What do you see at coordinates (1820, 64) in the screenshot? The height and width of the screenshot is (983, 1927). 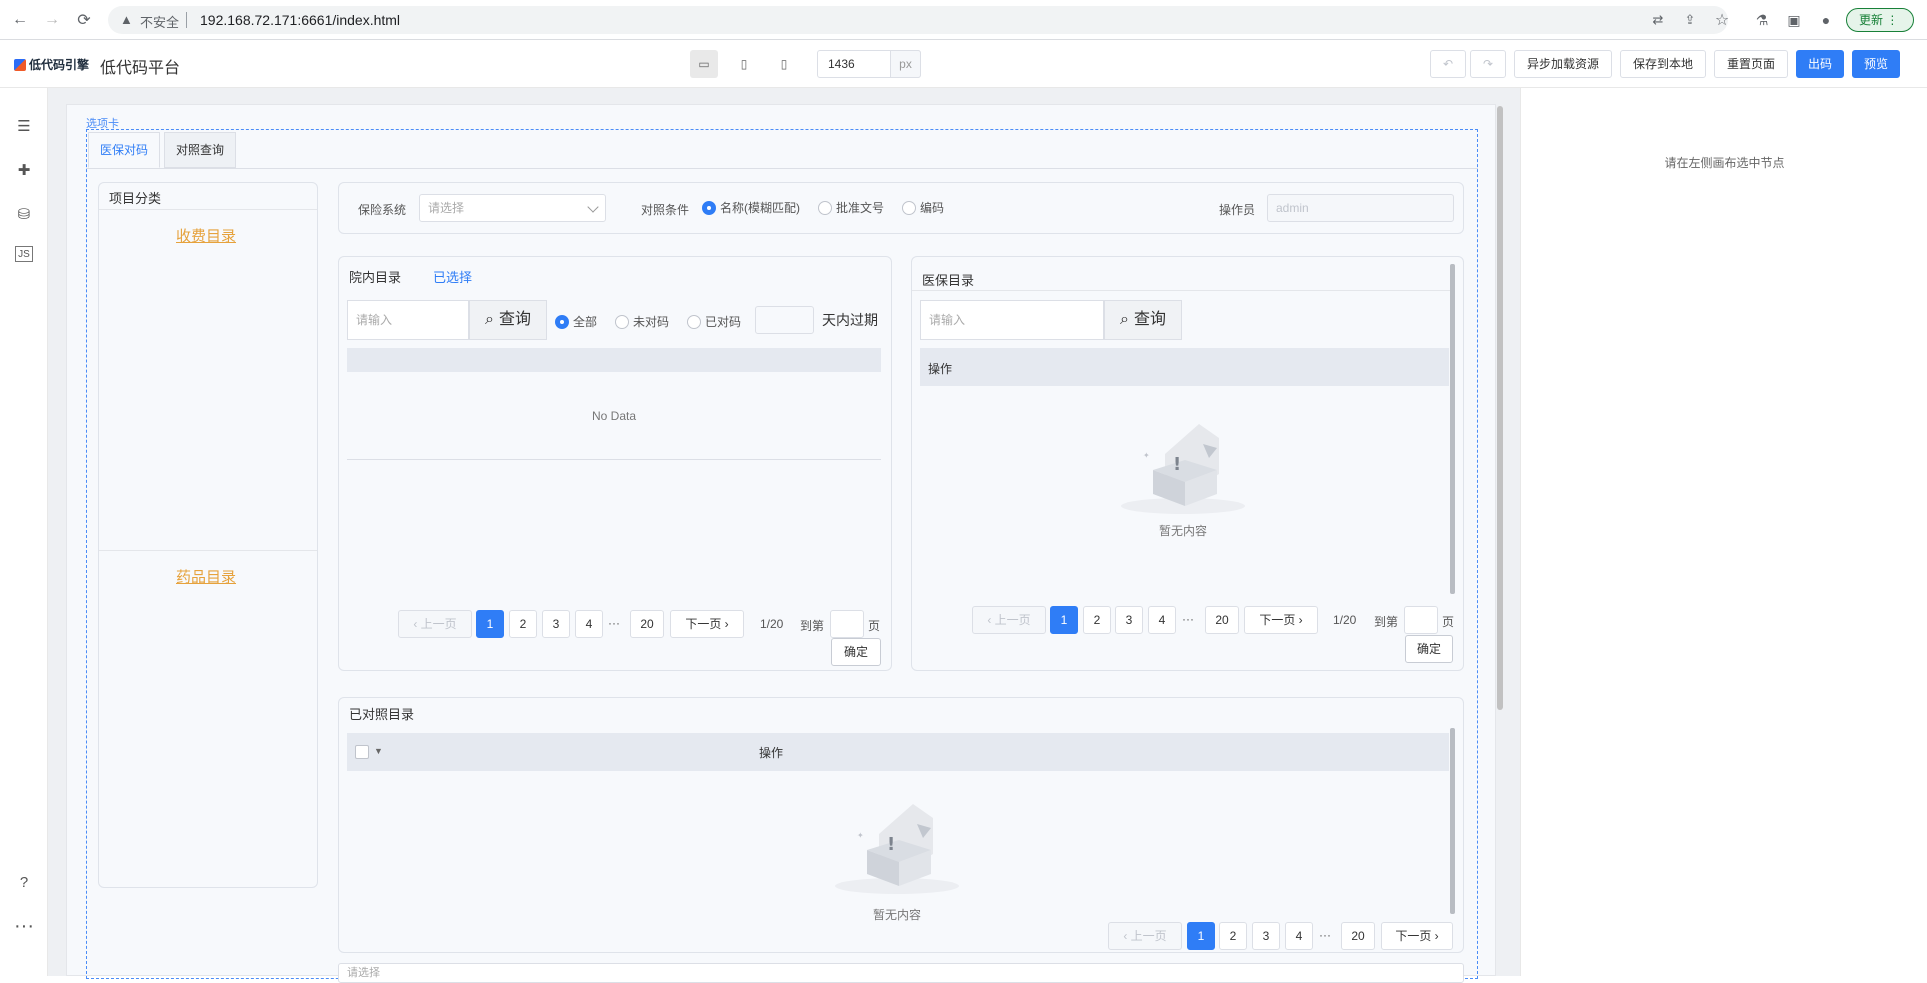 I see `export-code-button: 出码` at bounding box center [1820, 64].